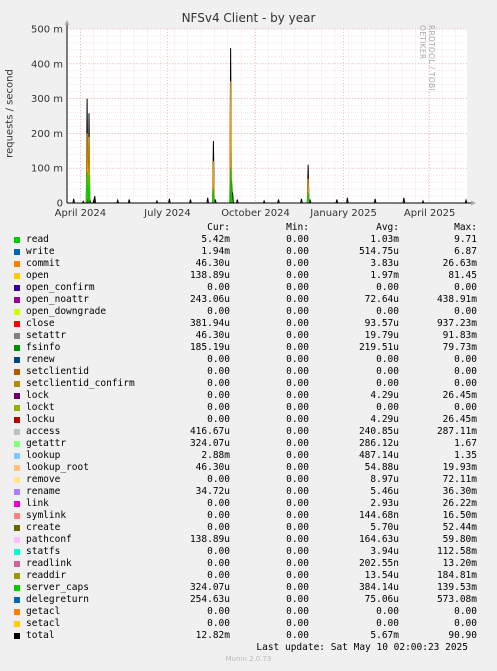 This screenshot has width=497, height=671. What do you see at coordinates (248, 324) in the screenshot?
I see `legend-row-close: close 381.94u 0.00 93.57u 937.23m` at bounding box center [248, 324].